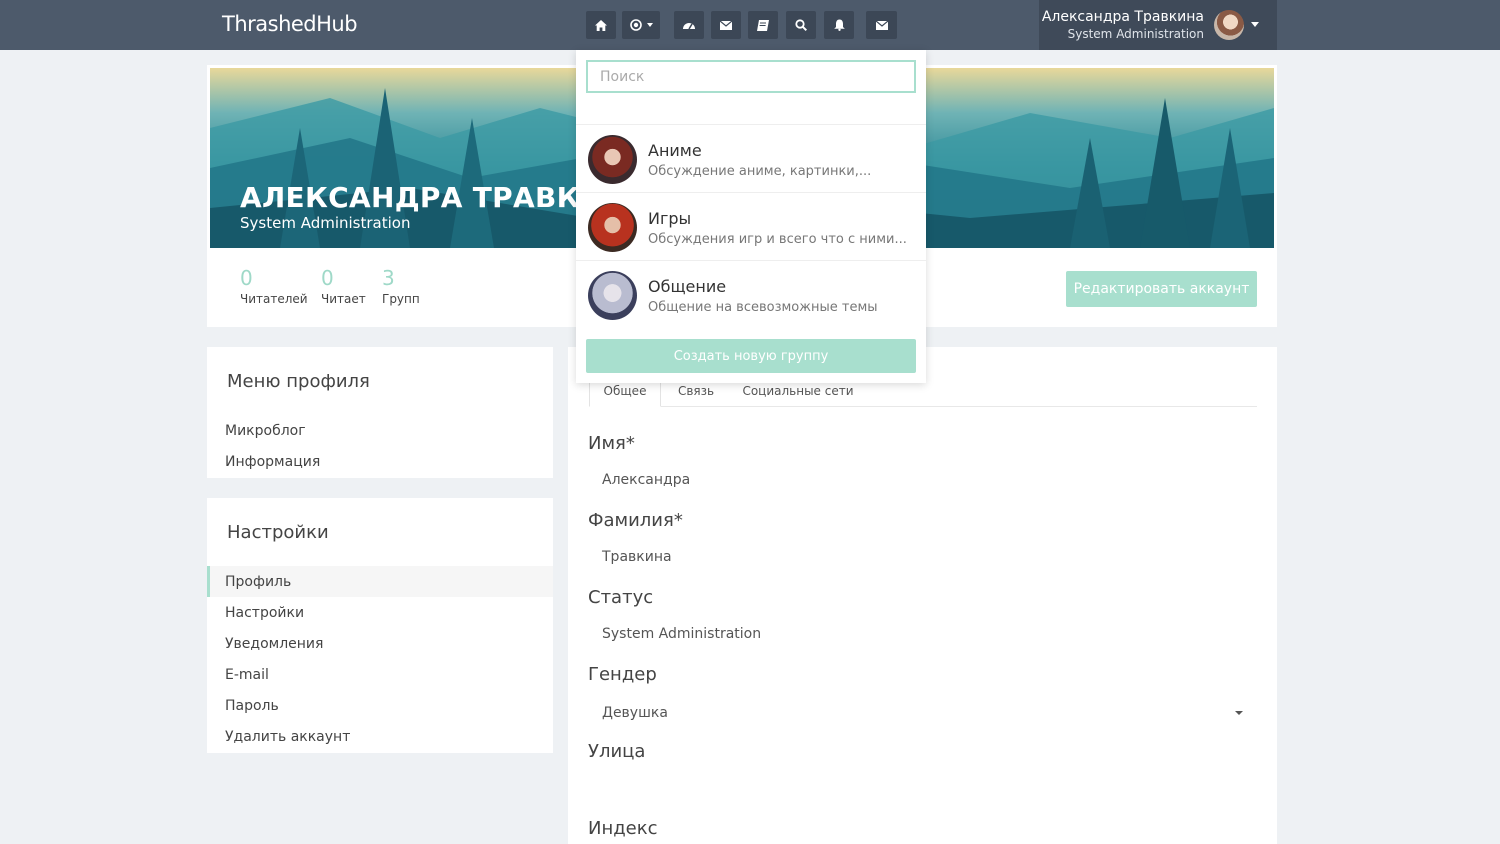 The image size is (1500, 844). Describe the element at coordinates (601, 25) in the screenshot. I see `home-icon` at that location.